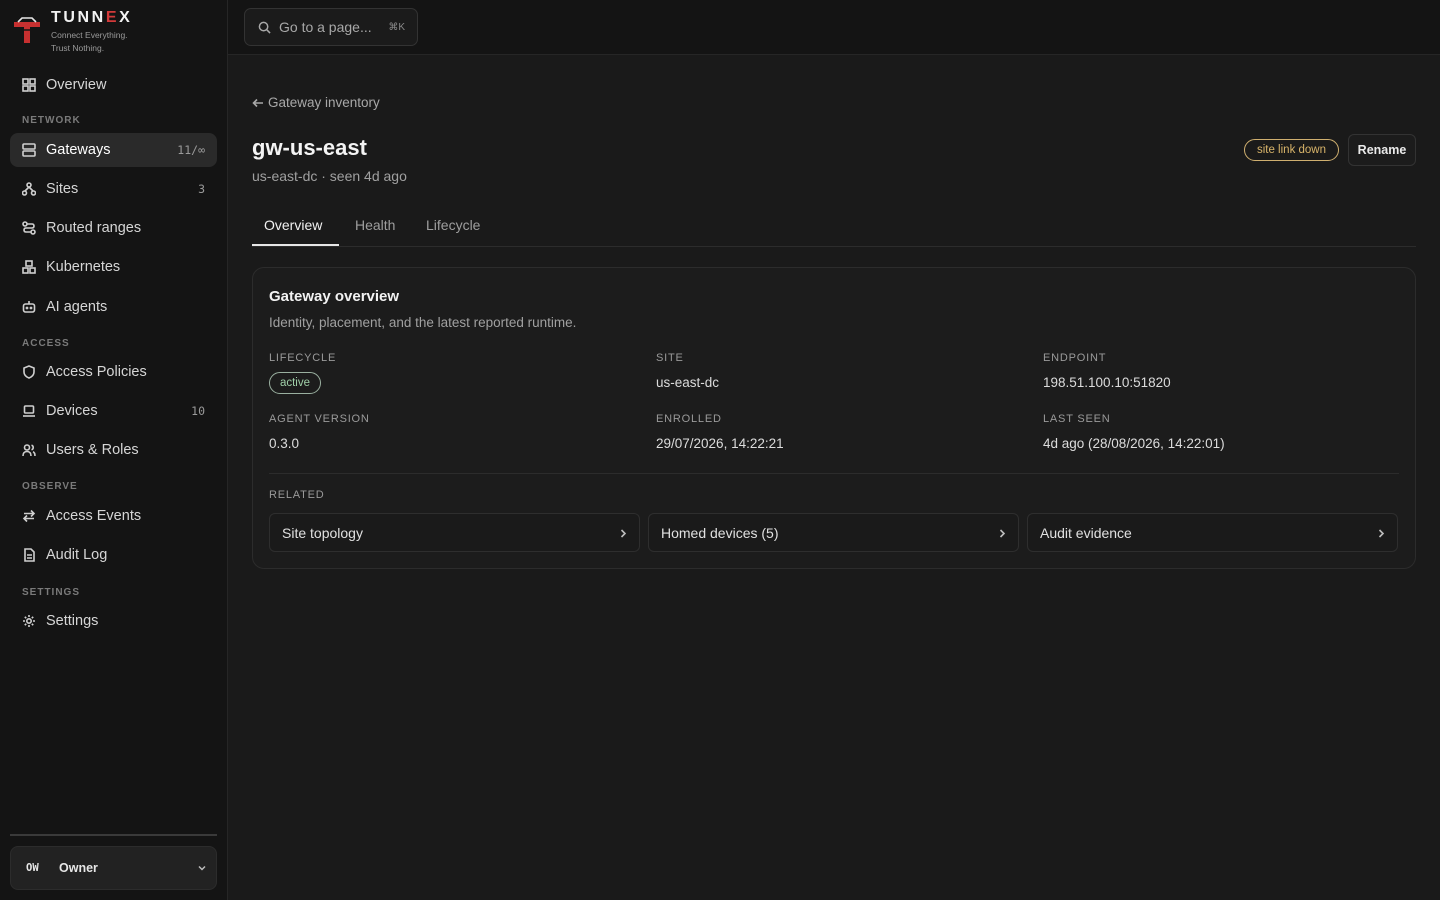  What do you see at coordinates (284, 443) in the screenshot?
I see `agent-version-value: 0.3.0` at bounding box center [284, 443].